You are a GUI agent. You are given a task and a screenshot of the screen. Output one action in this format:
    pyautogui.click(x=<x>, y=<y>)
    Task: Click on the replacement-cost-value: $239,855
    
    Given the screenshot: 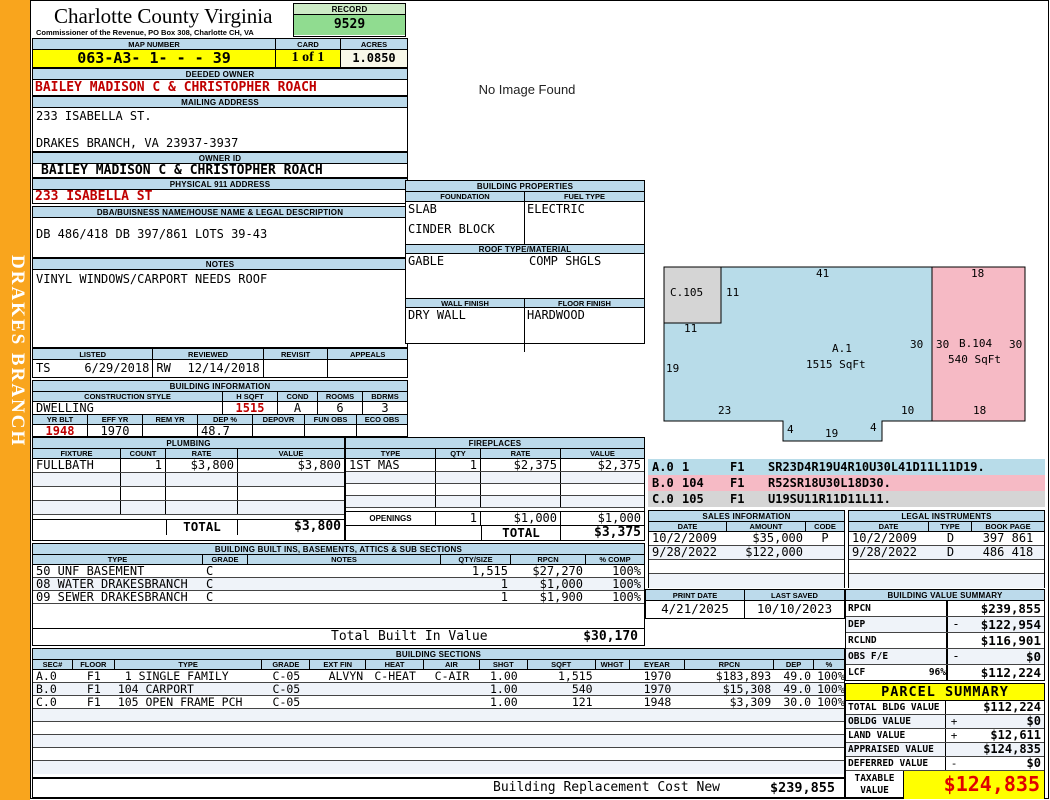 What is the action you would take?
    pyautogui.click(x=802, y=788)
    